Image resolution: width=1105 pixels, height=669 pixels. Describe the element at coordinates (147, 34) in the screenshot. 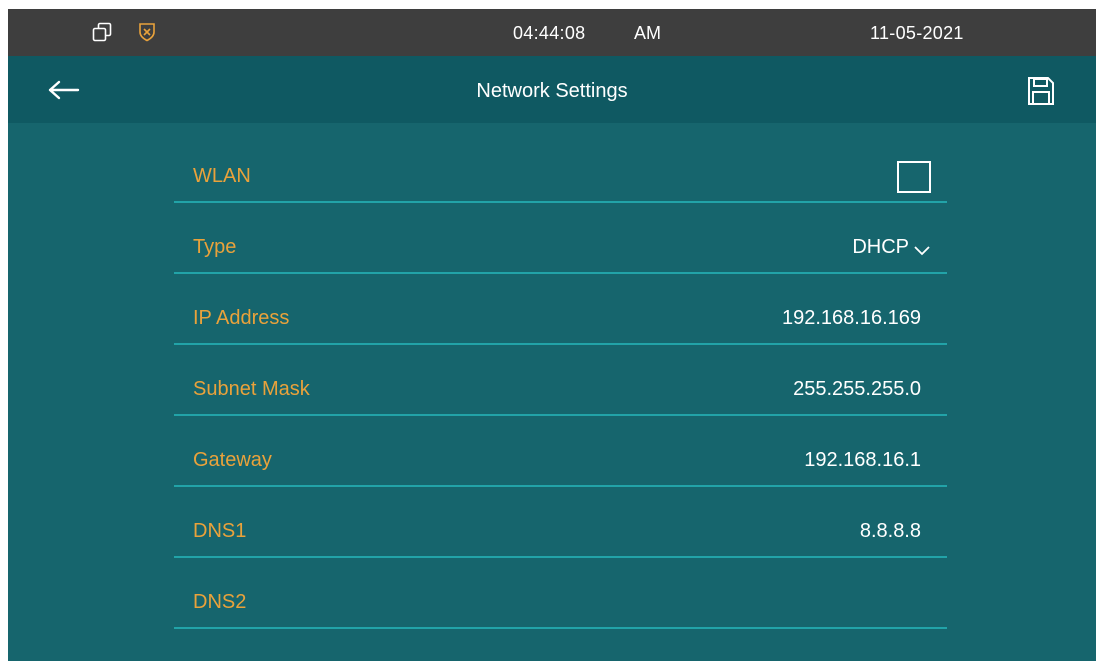

I see `shield-icon` at that location.